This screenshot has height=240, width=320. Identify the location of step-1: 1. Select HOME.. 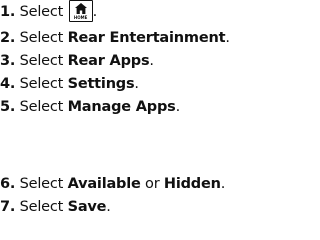
(48, 11).